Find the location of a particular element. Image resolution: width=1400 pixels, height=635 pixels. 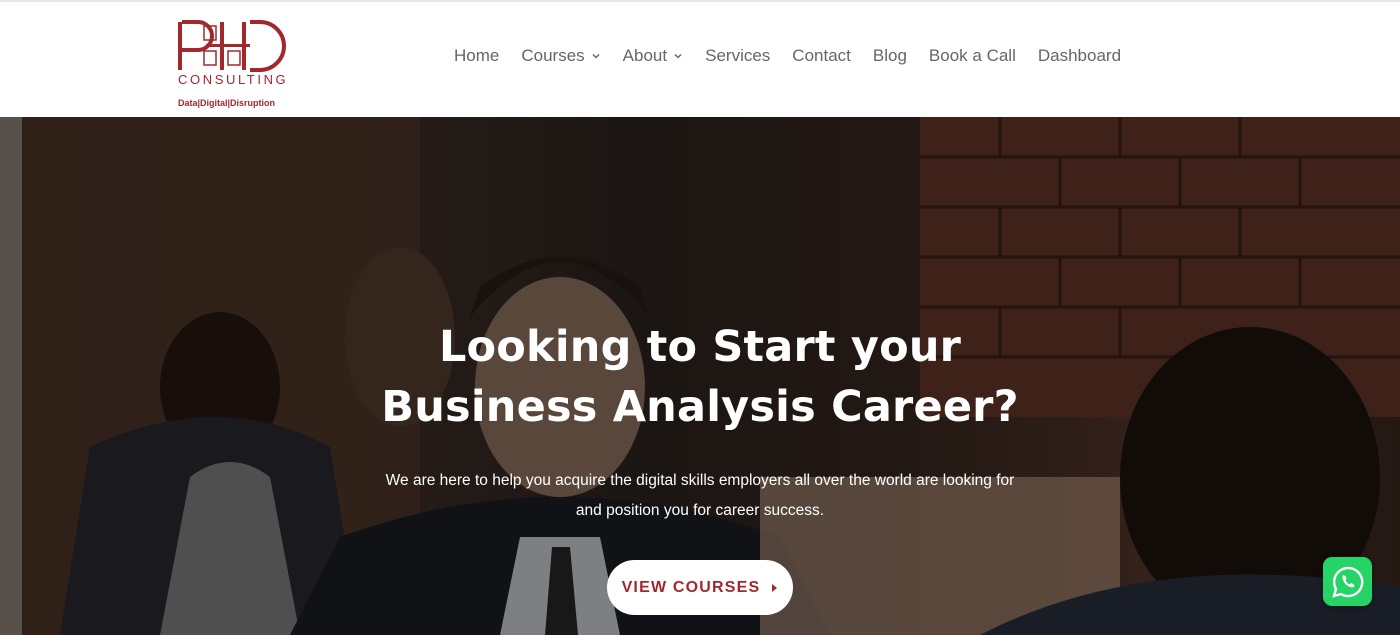

nav-label: Home is located at coordinates (477, 55).